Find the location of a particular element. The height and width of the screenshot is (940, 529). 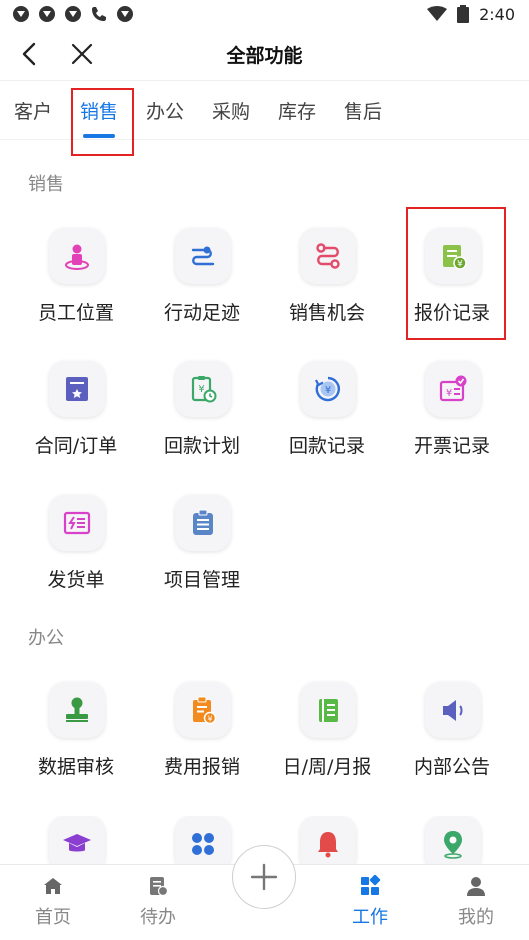

grid-item-label: 数据审核 is located at coordinates (75, 767).